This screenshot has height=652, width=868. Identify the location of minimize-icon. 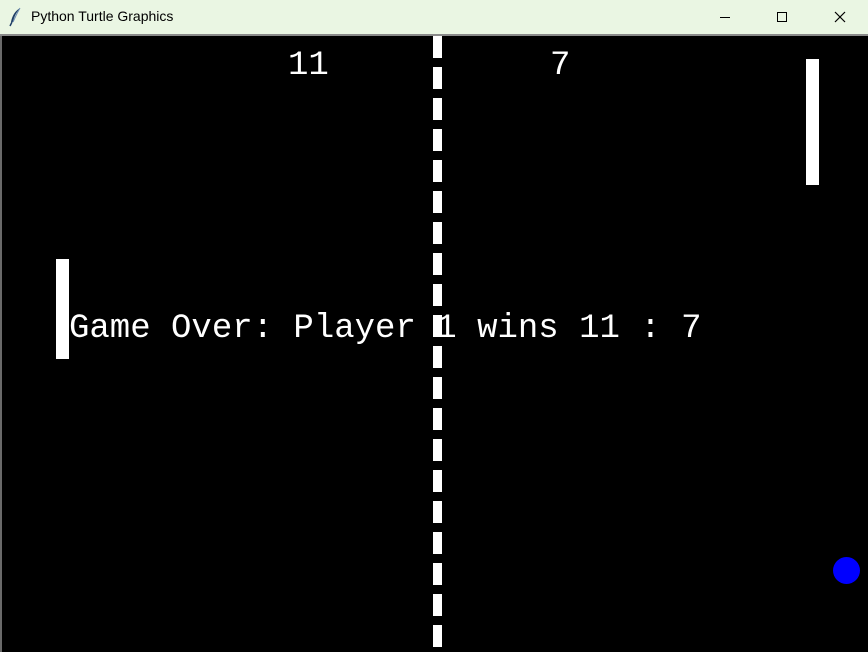
(725, 17).